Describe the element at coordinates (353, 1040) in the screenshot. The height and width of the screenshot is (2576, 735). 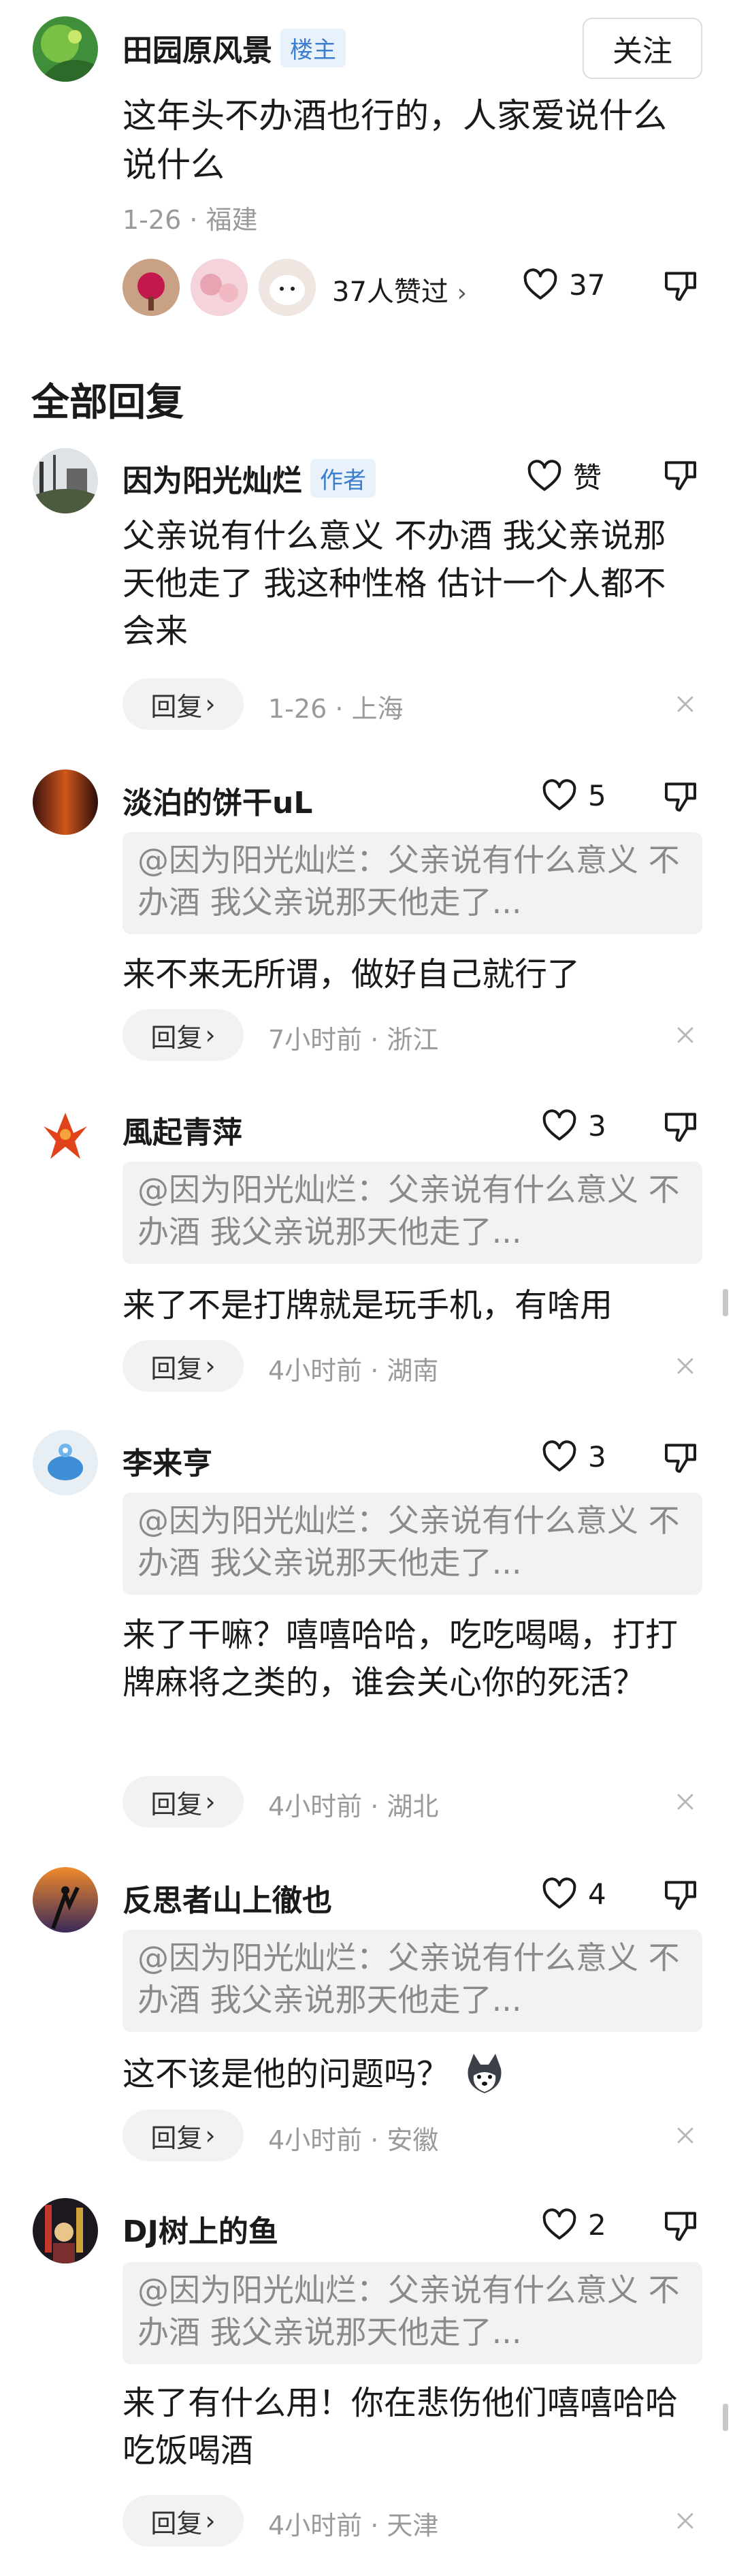
I see `reply-meta: 7小时前 · 浙江` at that location.